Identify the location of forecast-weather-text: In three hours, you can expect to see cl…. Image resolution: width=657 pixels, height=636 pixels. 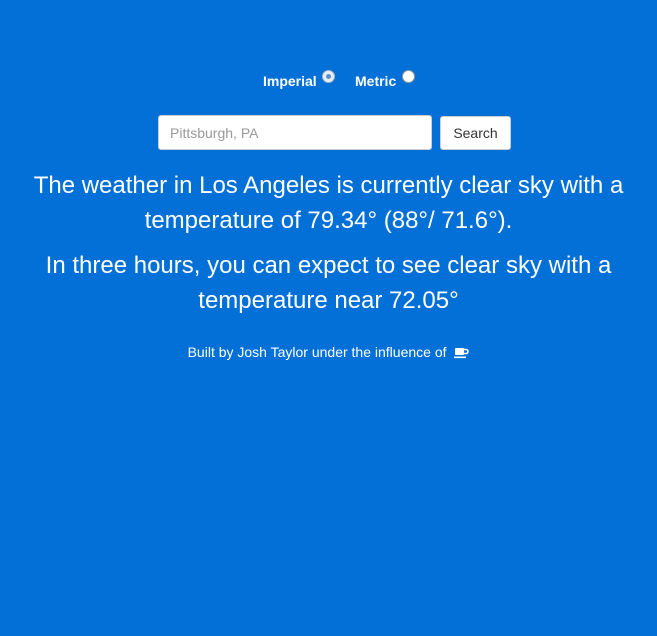
(328, 283).